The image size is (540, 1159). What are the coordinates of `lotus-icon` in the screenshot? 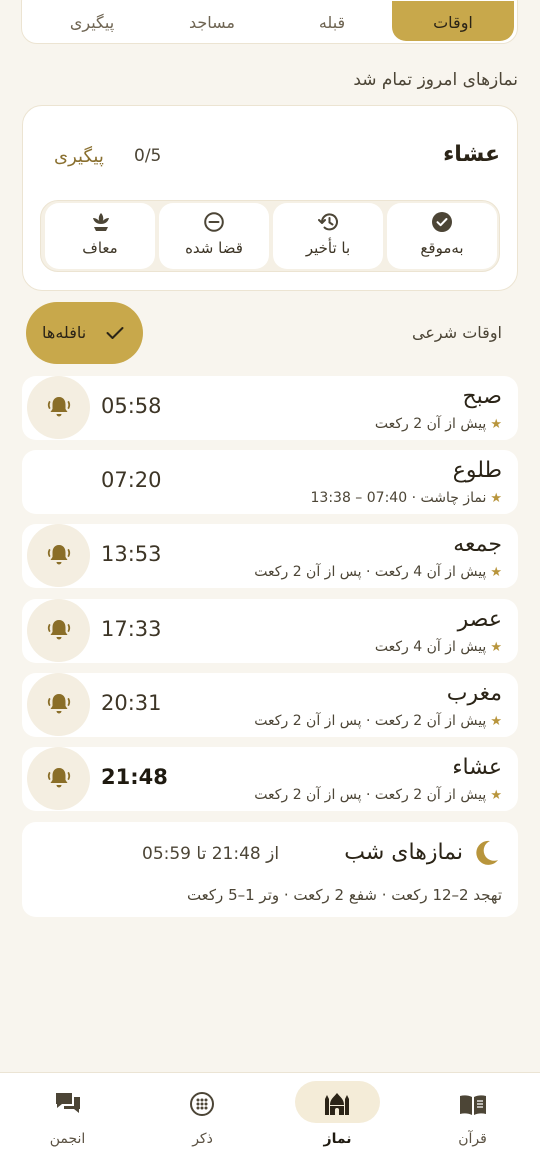 It's located at (101, 222).